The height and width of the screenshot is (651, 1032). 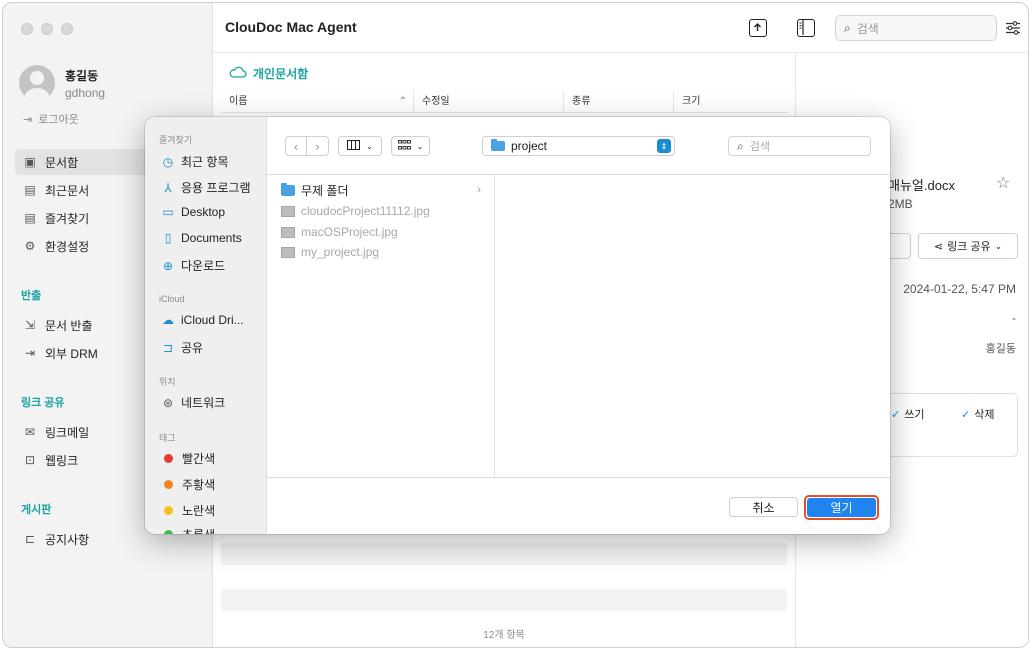 What do you see at coordinates (168, 212) in the screenshot?
I see `desktop-icon: ▭` at bounding box center [168, 212].